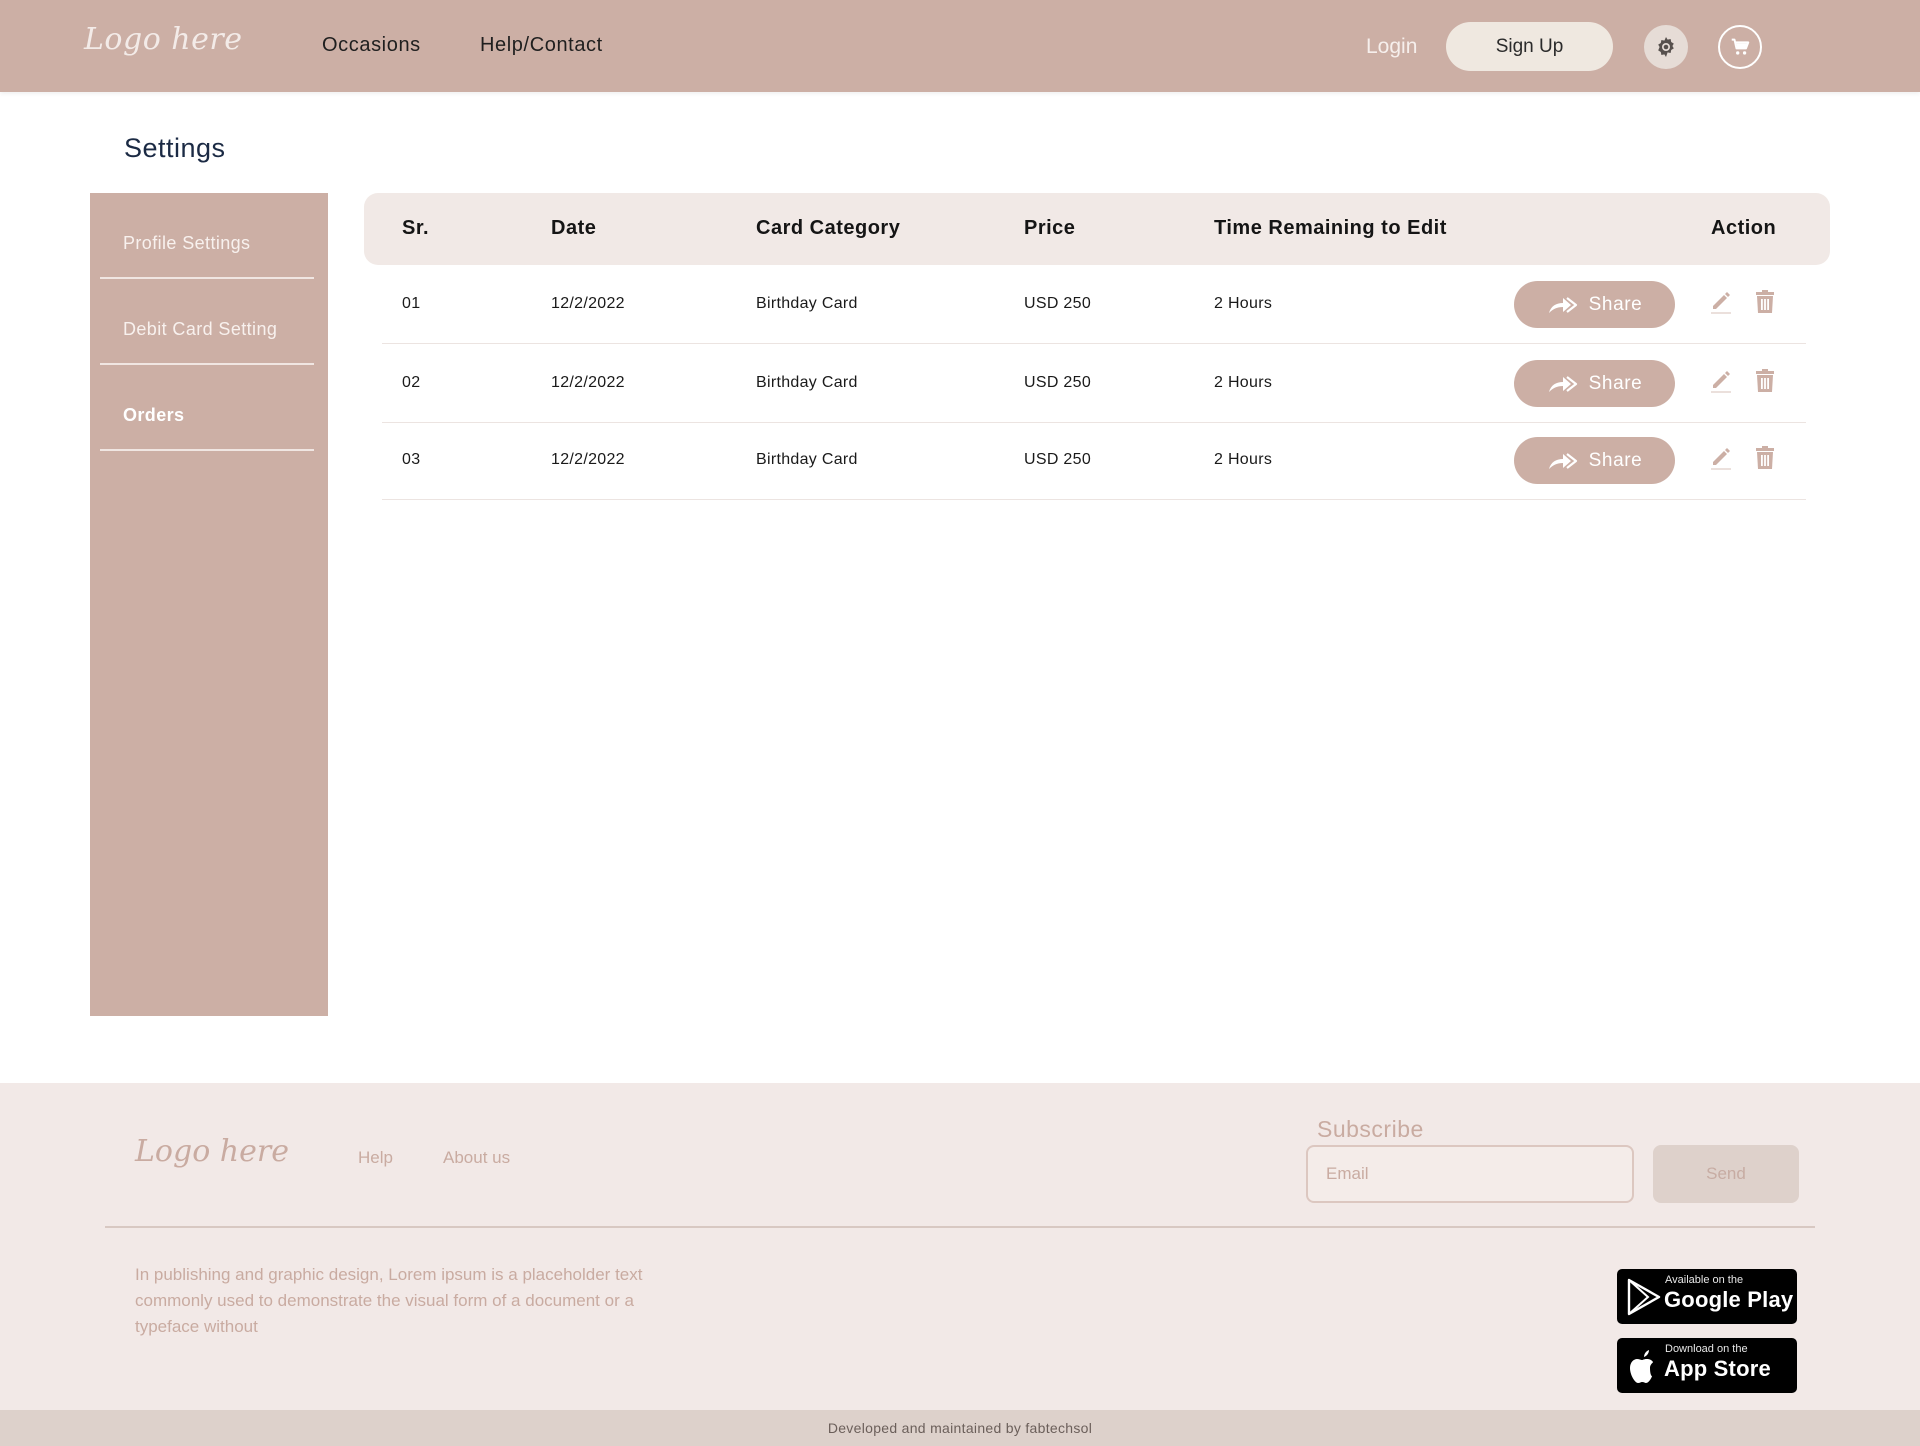 This screenshot has width=1920, height=1446. Describe the element at coordinates (411, 303) in the screenshot. I see `cell-sr: 01` at that location.